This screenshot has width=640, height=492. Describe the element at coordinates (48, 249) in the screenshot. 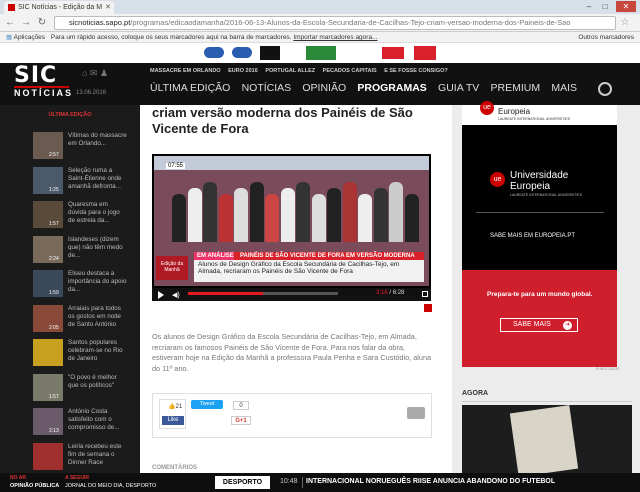

I see `sidebar-thumbnail: 2:24` at that location.